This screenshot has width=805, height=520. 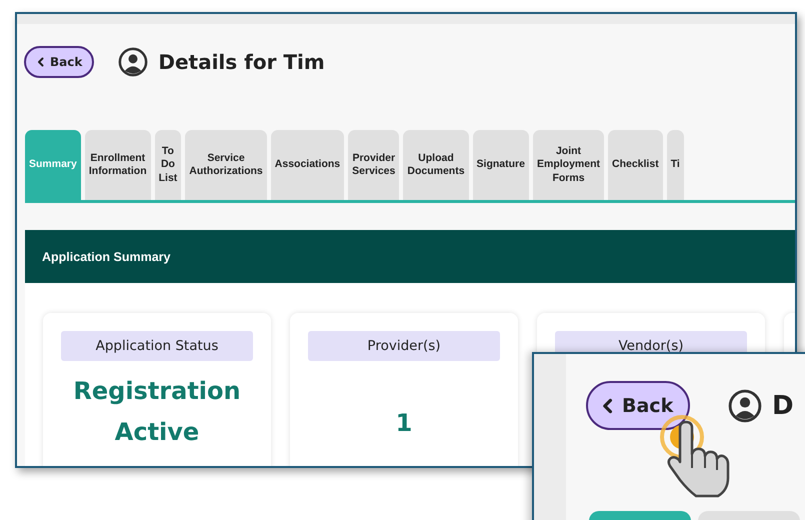 I want to click on tab: To Do List, so click(x=168, y=165).